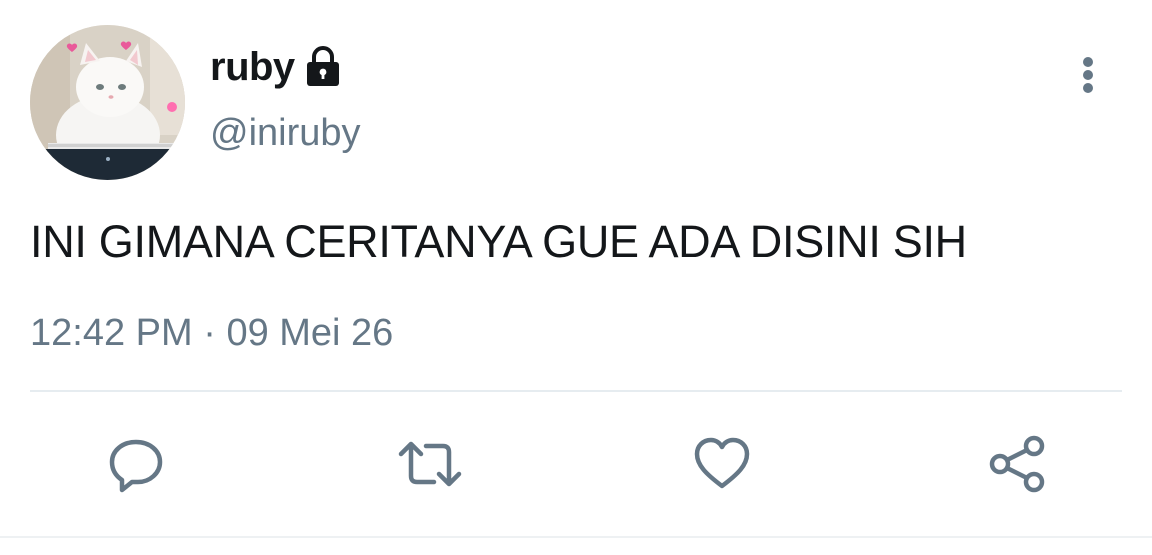 The height and width of the screenshot is (555, 1152). I want to click on like-button, so click(722, 464).